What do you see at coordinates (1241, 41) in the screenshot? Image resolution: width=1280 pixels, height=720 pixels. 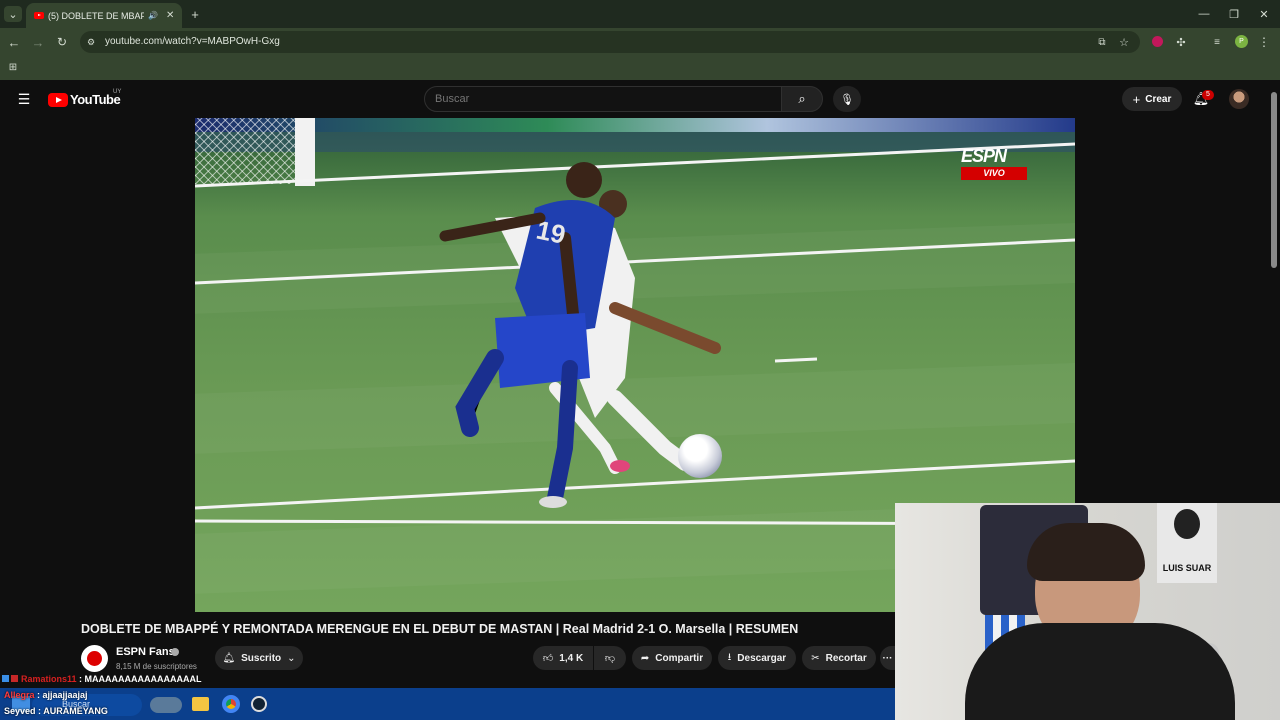 I see `profile-avatar-icon: P` at bounding box center [1241, 41].